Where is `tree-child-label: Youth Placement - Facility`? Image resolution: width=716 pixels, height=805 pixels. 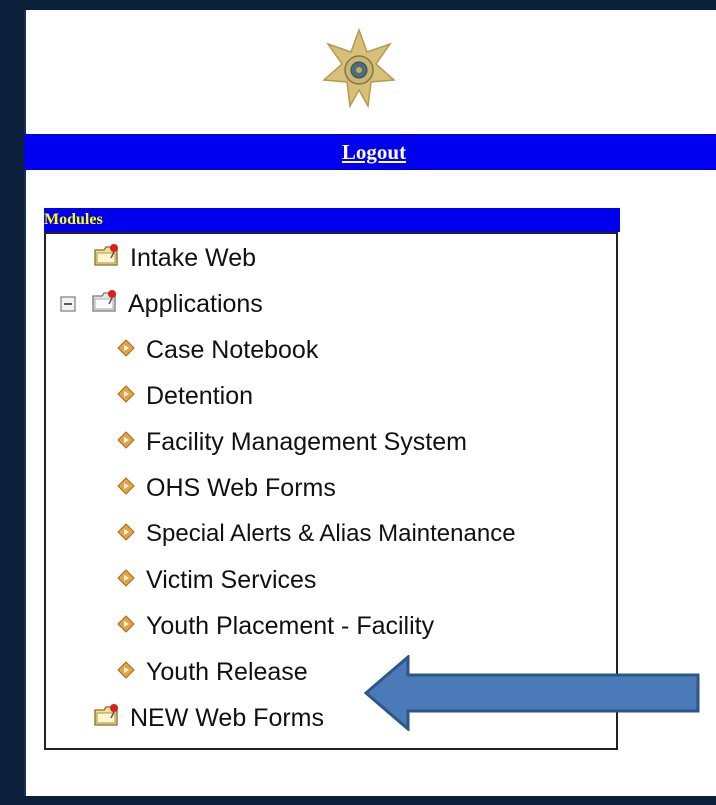 tree-child-label: Youth Placement - Facility is located at coordinates (290, 625).